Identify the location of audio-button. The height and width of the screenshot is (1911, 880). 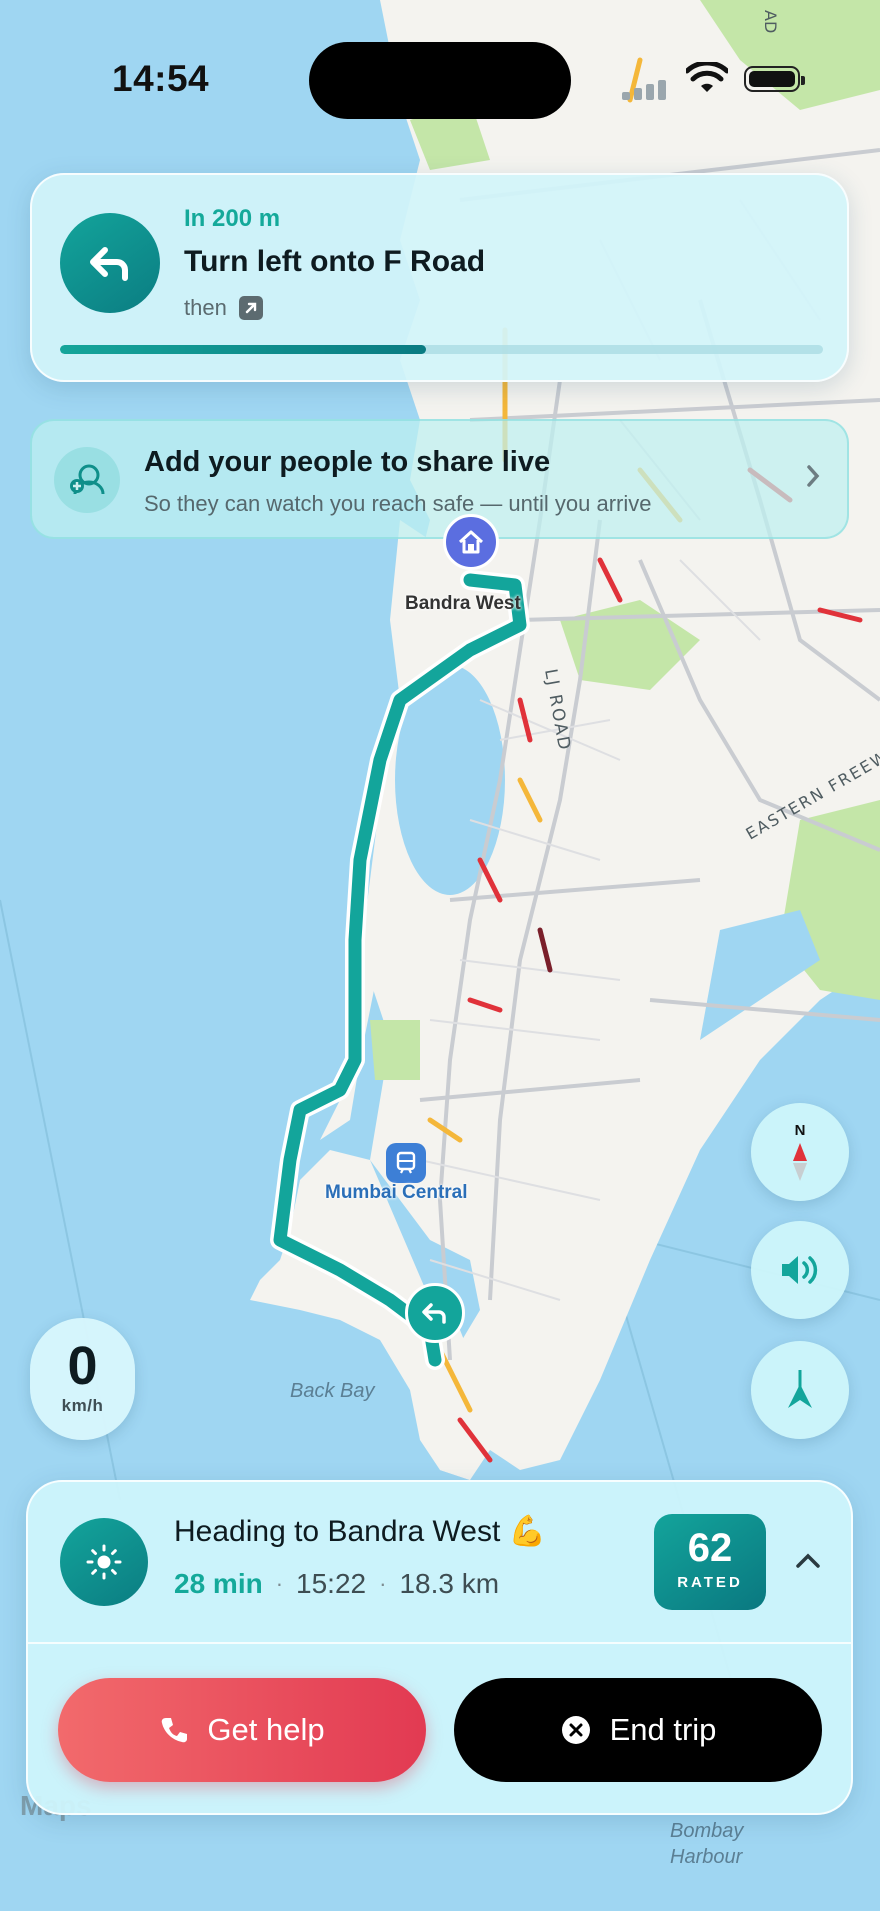
(800, 1270).